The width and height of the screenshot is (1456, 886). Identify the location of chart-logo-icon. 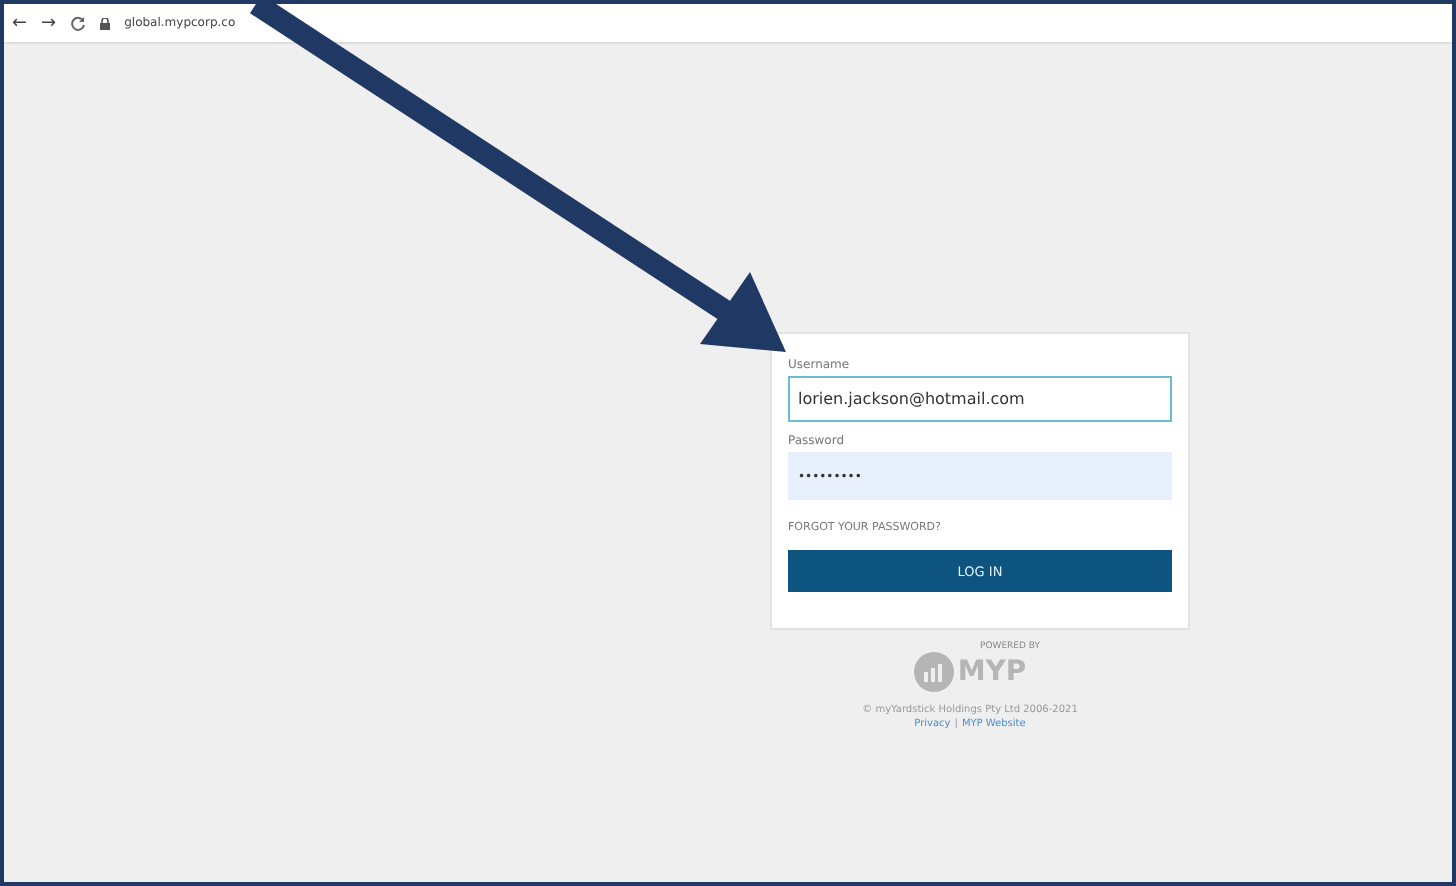
(933, 672).